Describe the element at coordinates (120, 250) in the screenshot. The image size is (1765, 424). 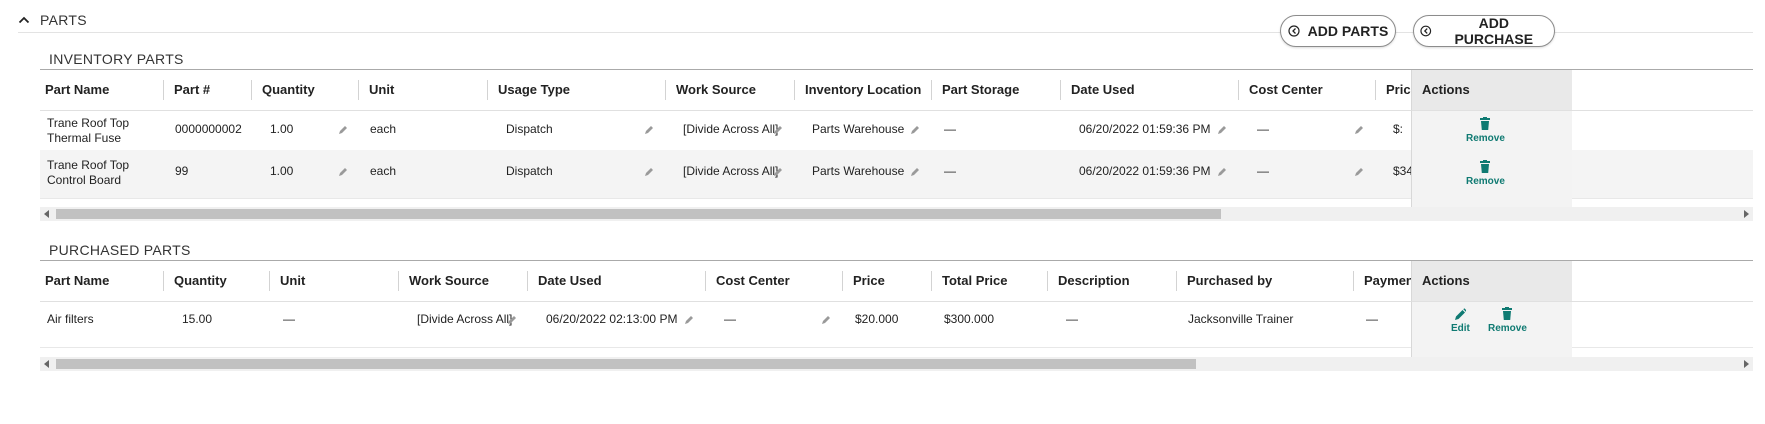
I see `purchased-parts-title: PURCHASED PARTS` at that location.